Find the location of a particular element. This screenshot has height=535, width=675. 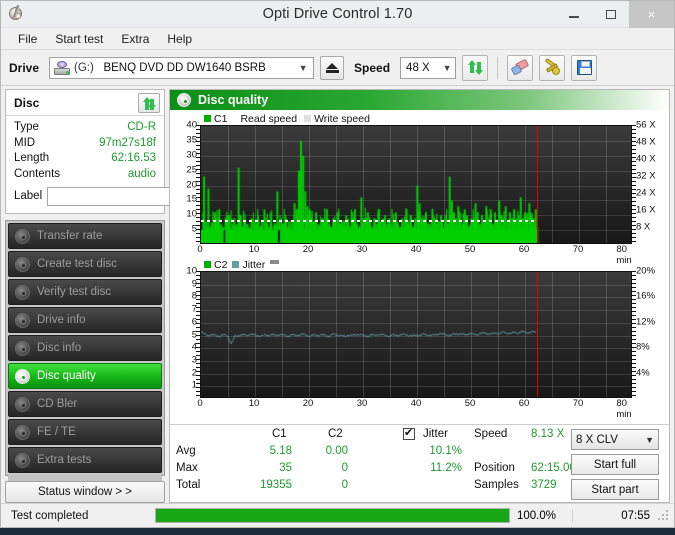

read-speed-line is located at coordinates (369, 220).